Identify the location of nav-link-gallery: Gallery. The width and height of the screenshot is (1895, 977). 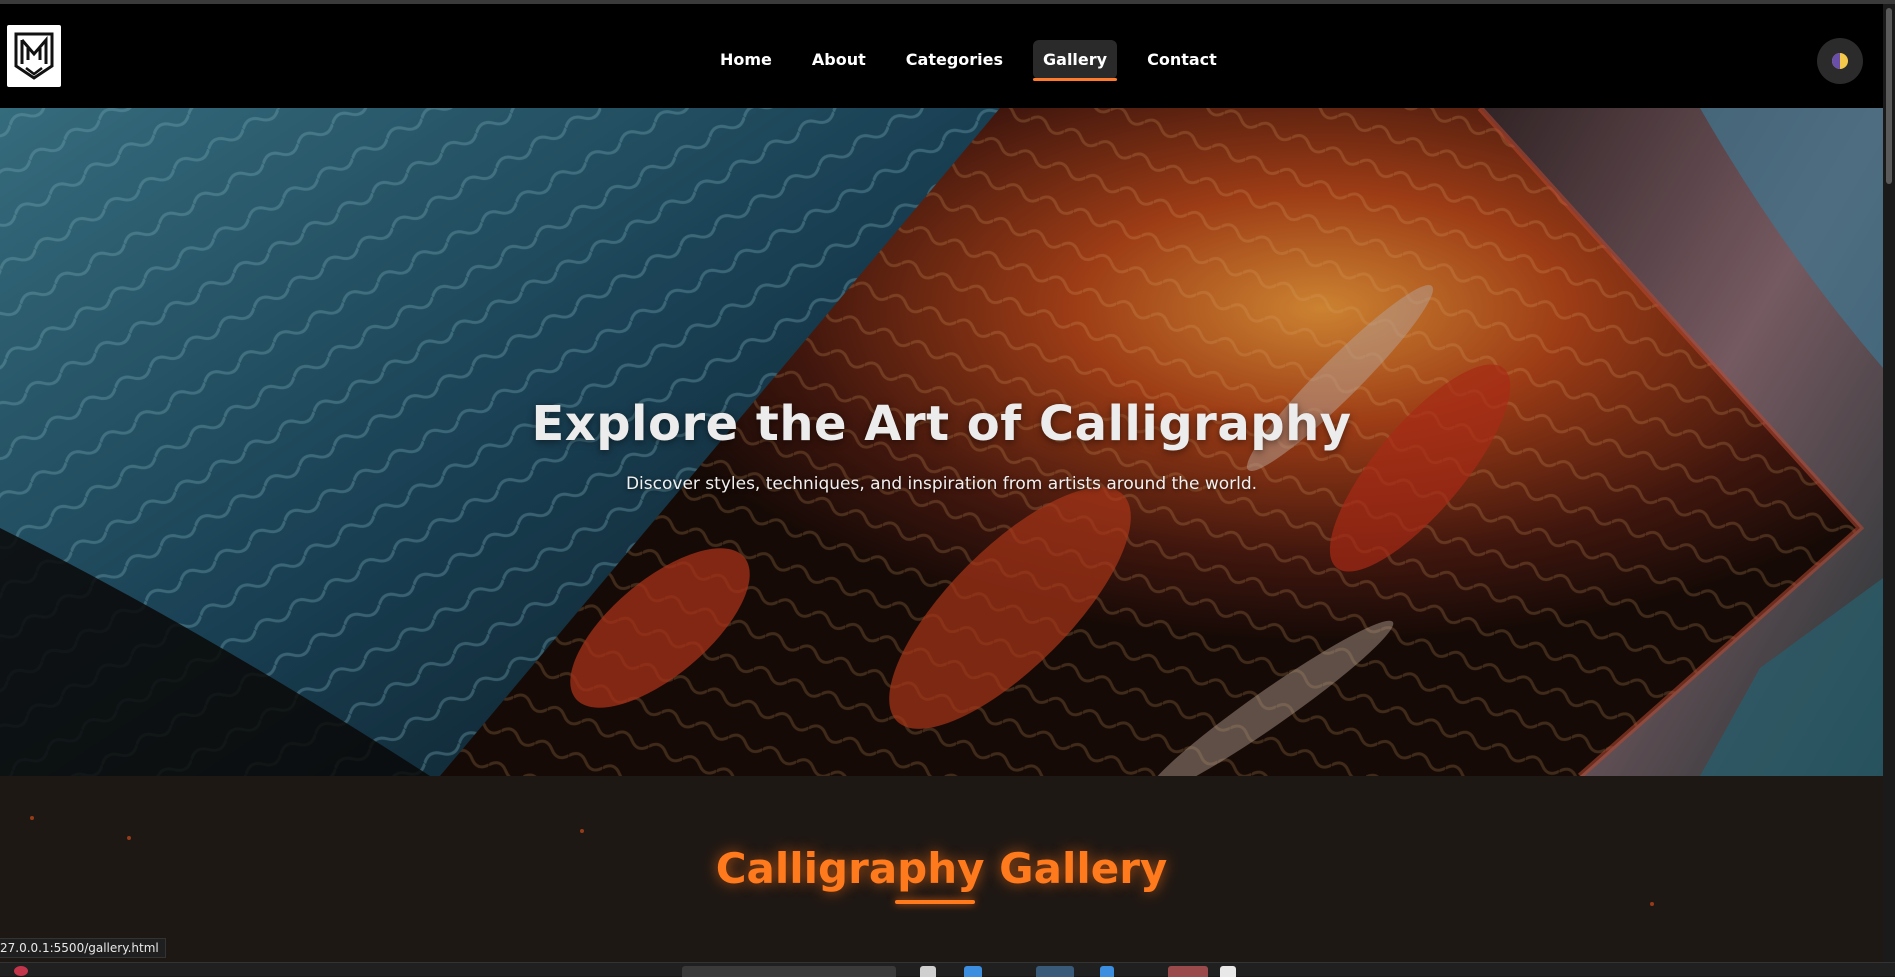
(1075, 60).